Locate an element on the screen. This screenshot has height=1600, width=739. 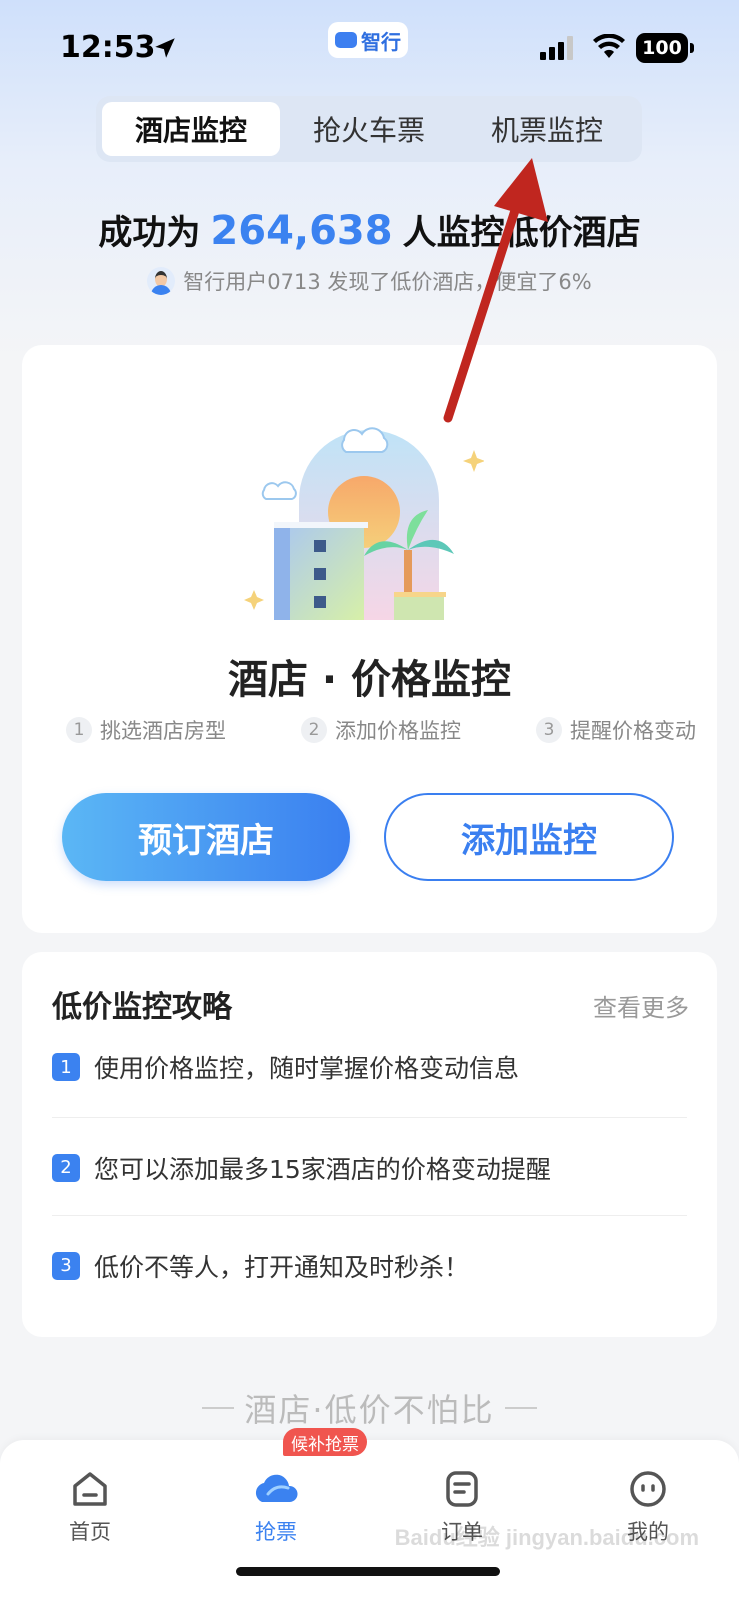
monitor-tabs: 酒店监控 抢火车票 机票监控 is located at coordinates (369, 129).